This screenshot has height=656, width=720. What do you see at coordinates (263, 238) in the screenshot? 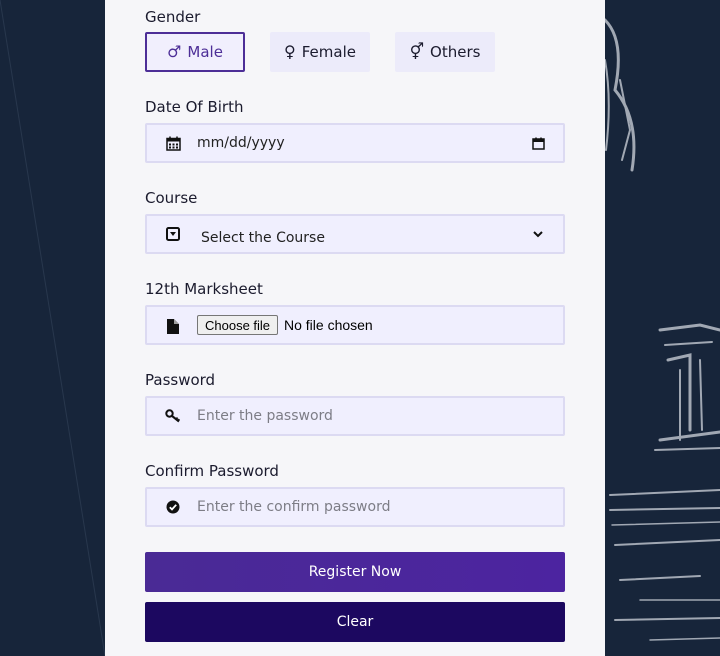
I see `course-value: Select the Course` at bounding box center [263, 238].